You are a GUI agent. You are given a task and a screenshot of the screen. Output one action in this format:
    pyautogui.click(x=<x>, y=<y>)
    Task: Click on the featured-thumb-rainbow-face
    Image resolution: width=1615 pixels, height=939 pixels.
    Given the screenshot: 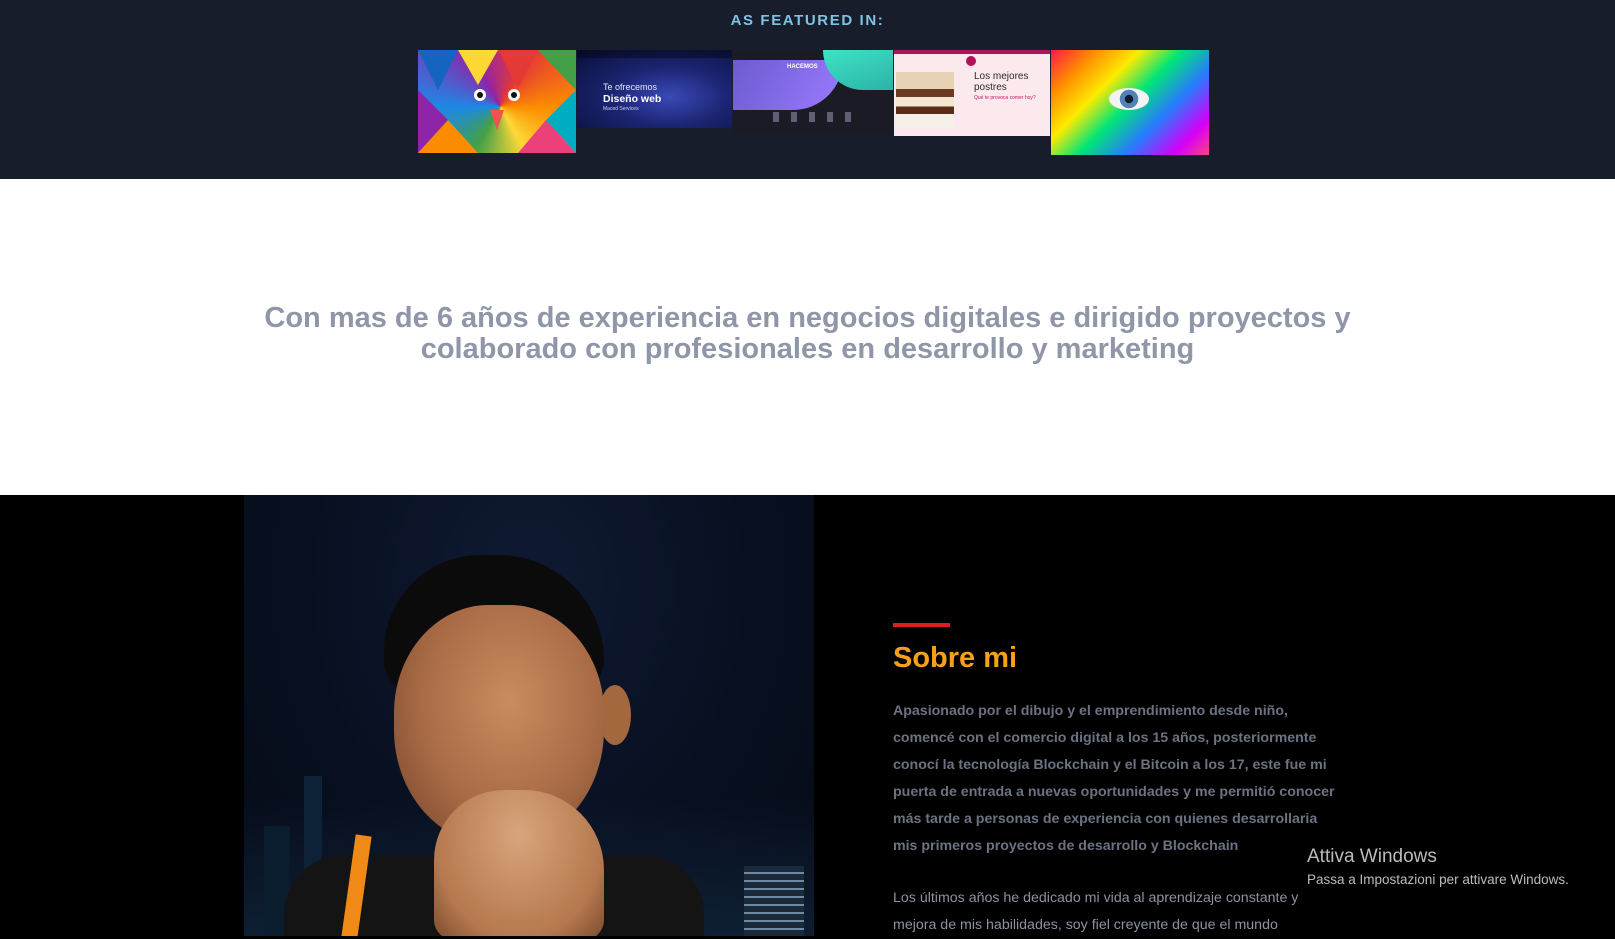 What is the action you would take?
    pyautogui.click(x=1130, y=102)
    